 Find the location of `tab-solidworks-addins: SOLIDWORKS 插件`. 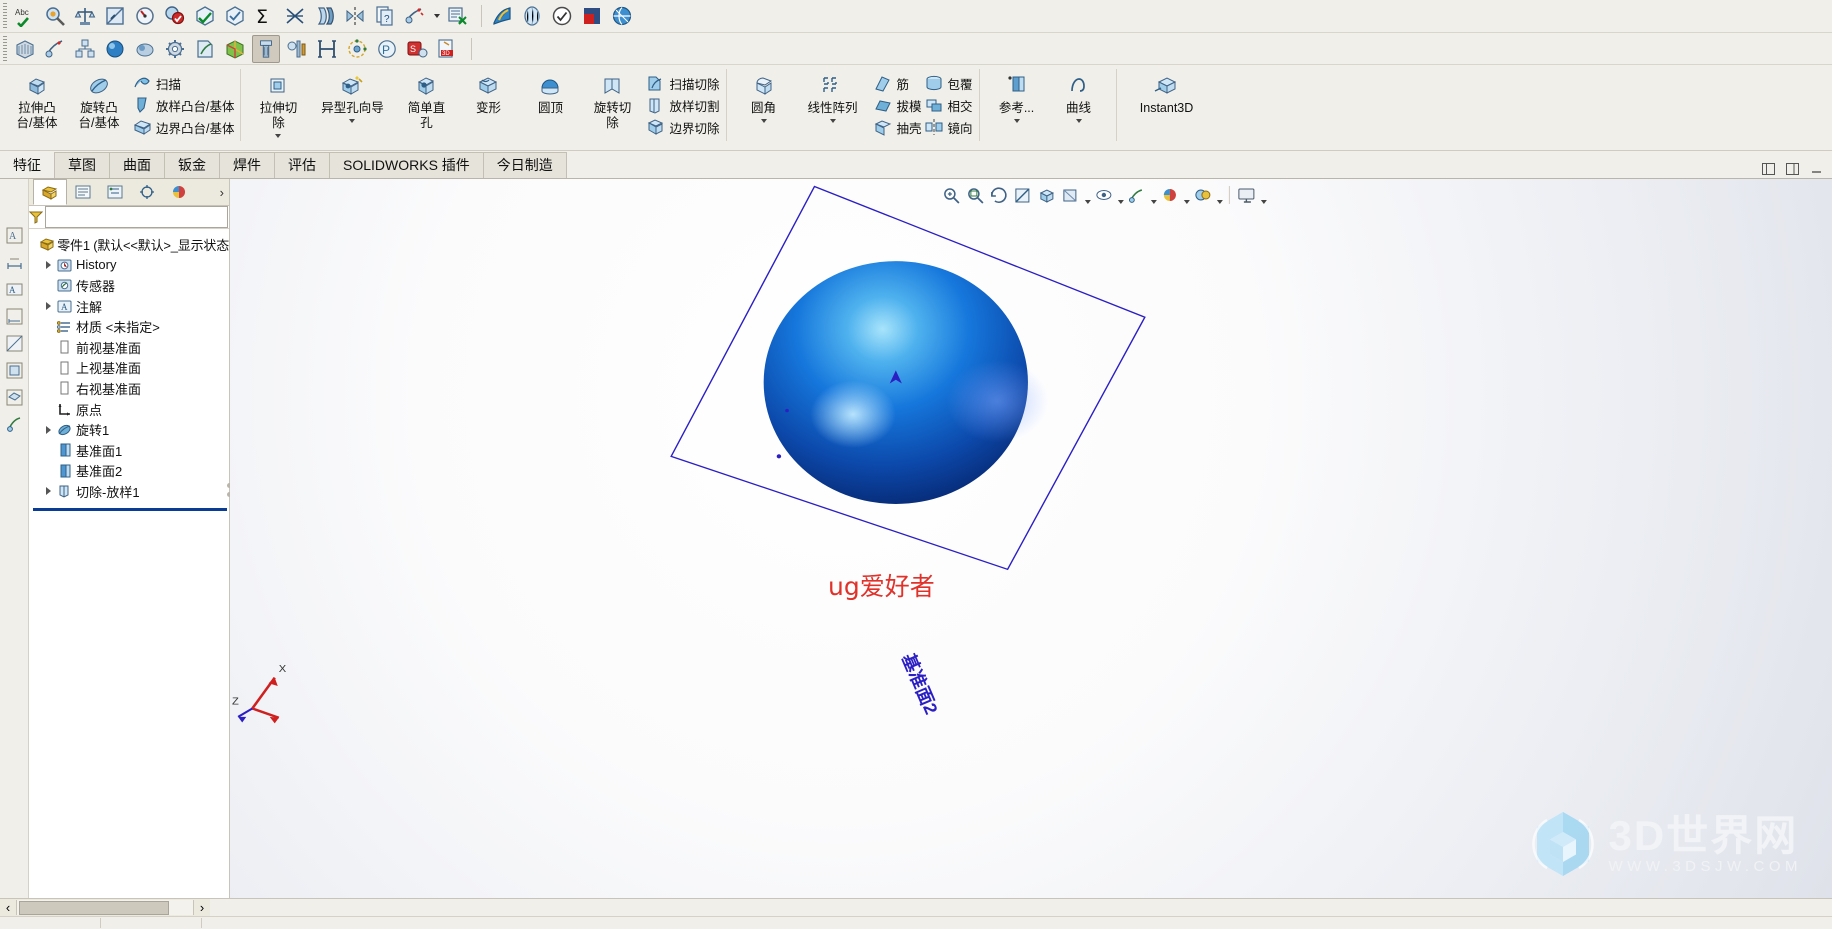

tab-solidworks-addins: SOLIDWORKS 插件 is located at coordinates (406, 165).